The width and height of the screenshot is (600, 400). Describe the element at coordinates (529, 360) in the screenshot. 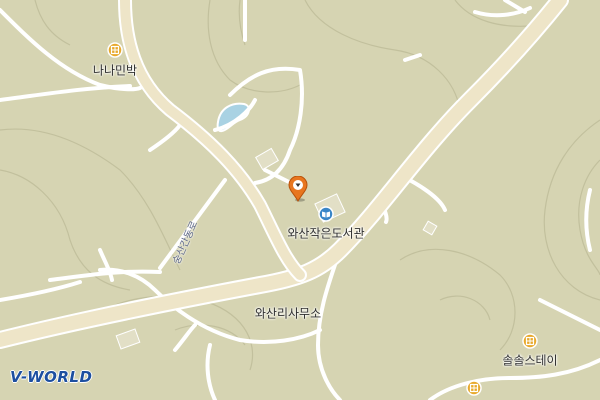

I see `poi-label-stay: 솔솔스테이` at that location.